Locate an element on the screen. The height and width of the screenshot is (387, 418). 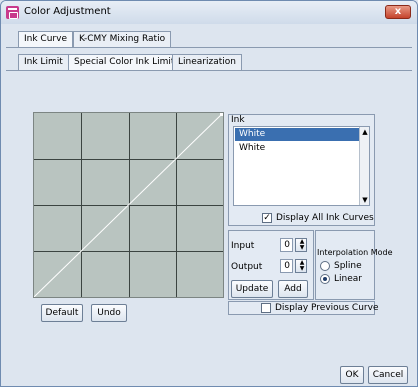
spline-label: Spline is located at coordinates (348, 266).